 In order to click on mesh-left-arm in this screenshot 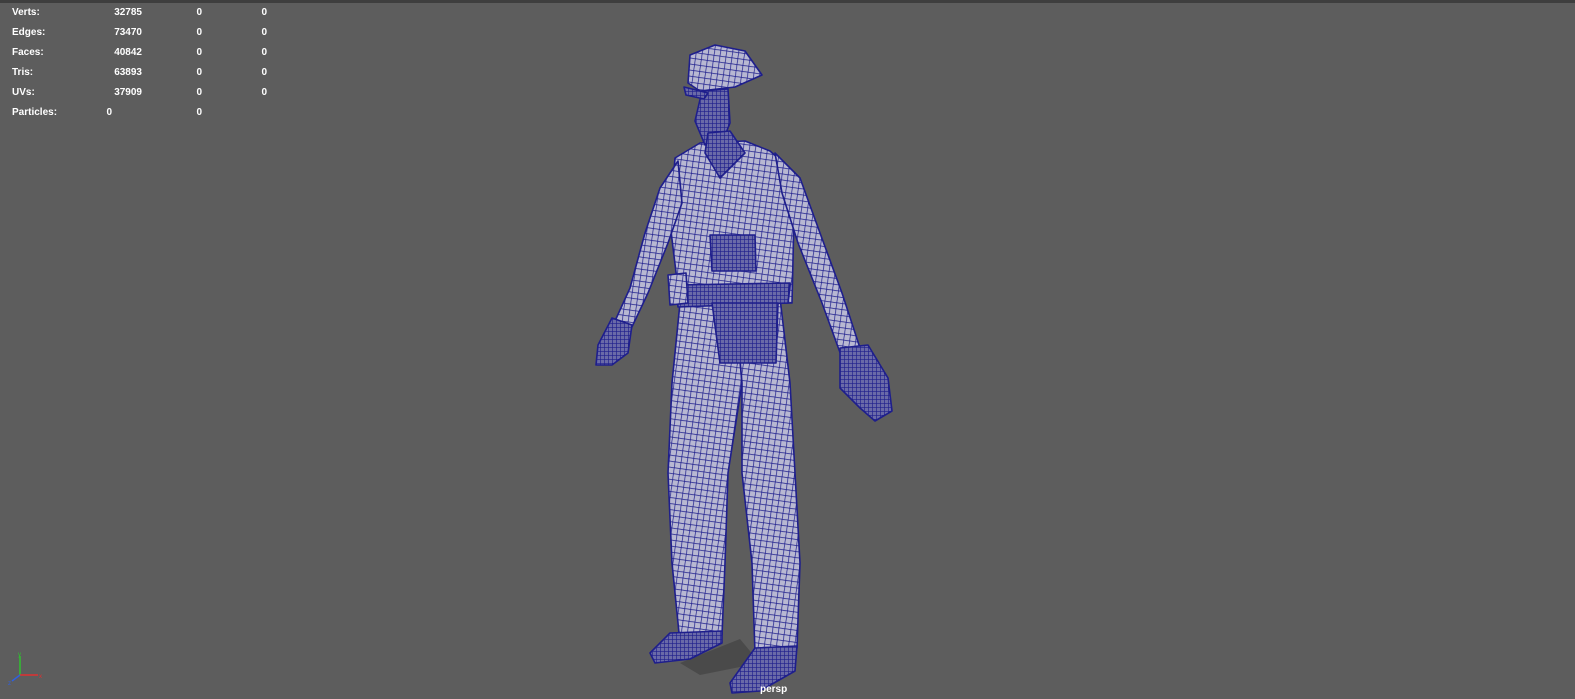, I will do `click(639, 263)`.